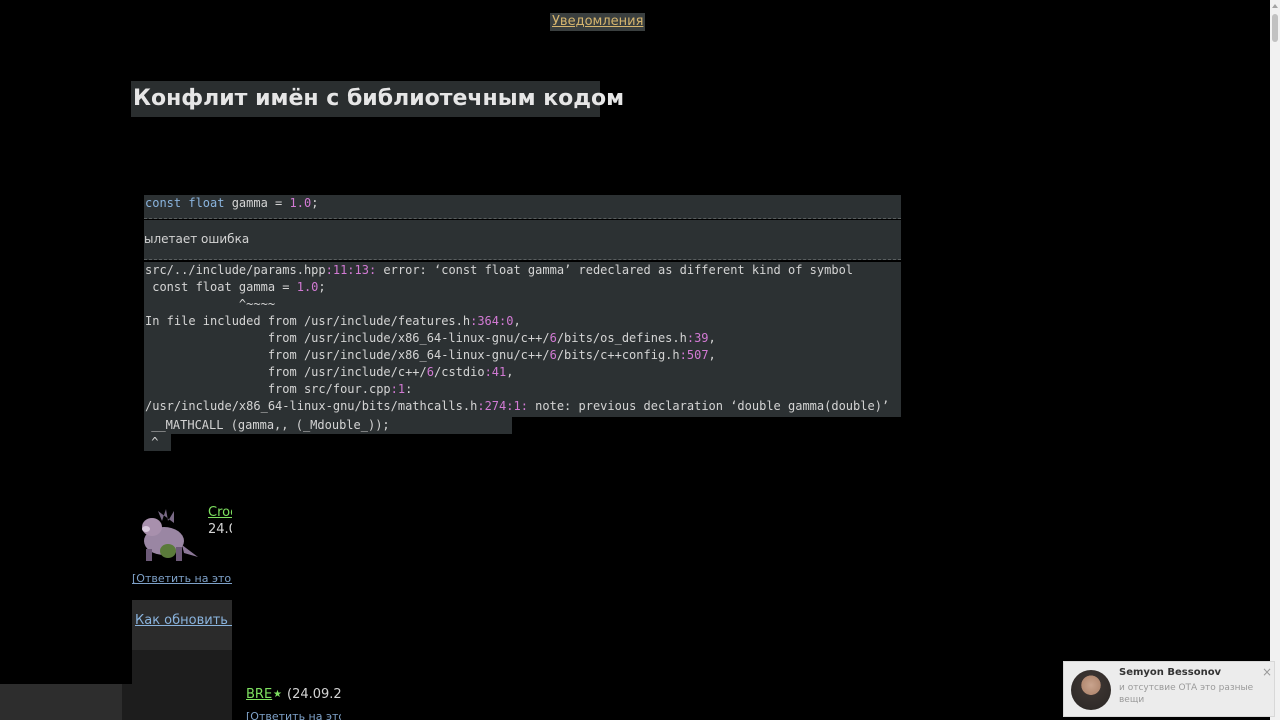 The image size is (1280, 720). I want to click on scrollbar-thumb, so click(1275, 28).